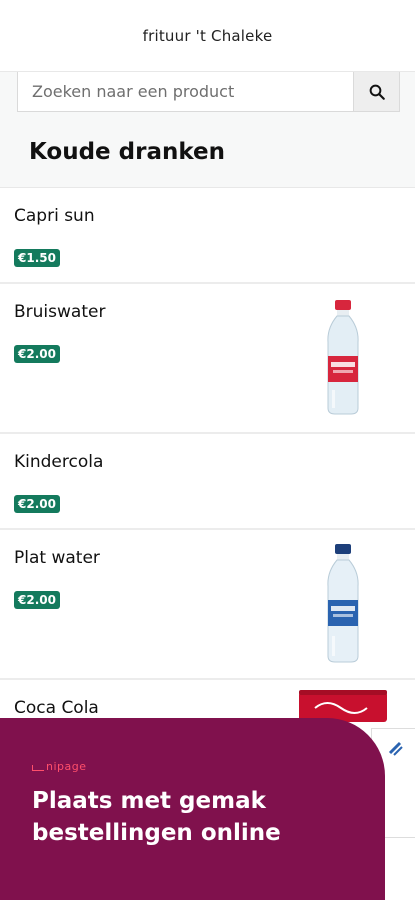  I want to click on page-title: frituur 't Chaleke, so click(207, 35).